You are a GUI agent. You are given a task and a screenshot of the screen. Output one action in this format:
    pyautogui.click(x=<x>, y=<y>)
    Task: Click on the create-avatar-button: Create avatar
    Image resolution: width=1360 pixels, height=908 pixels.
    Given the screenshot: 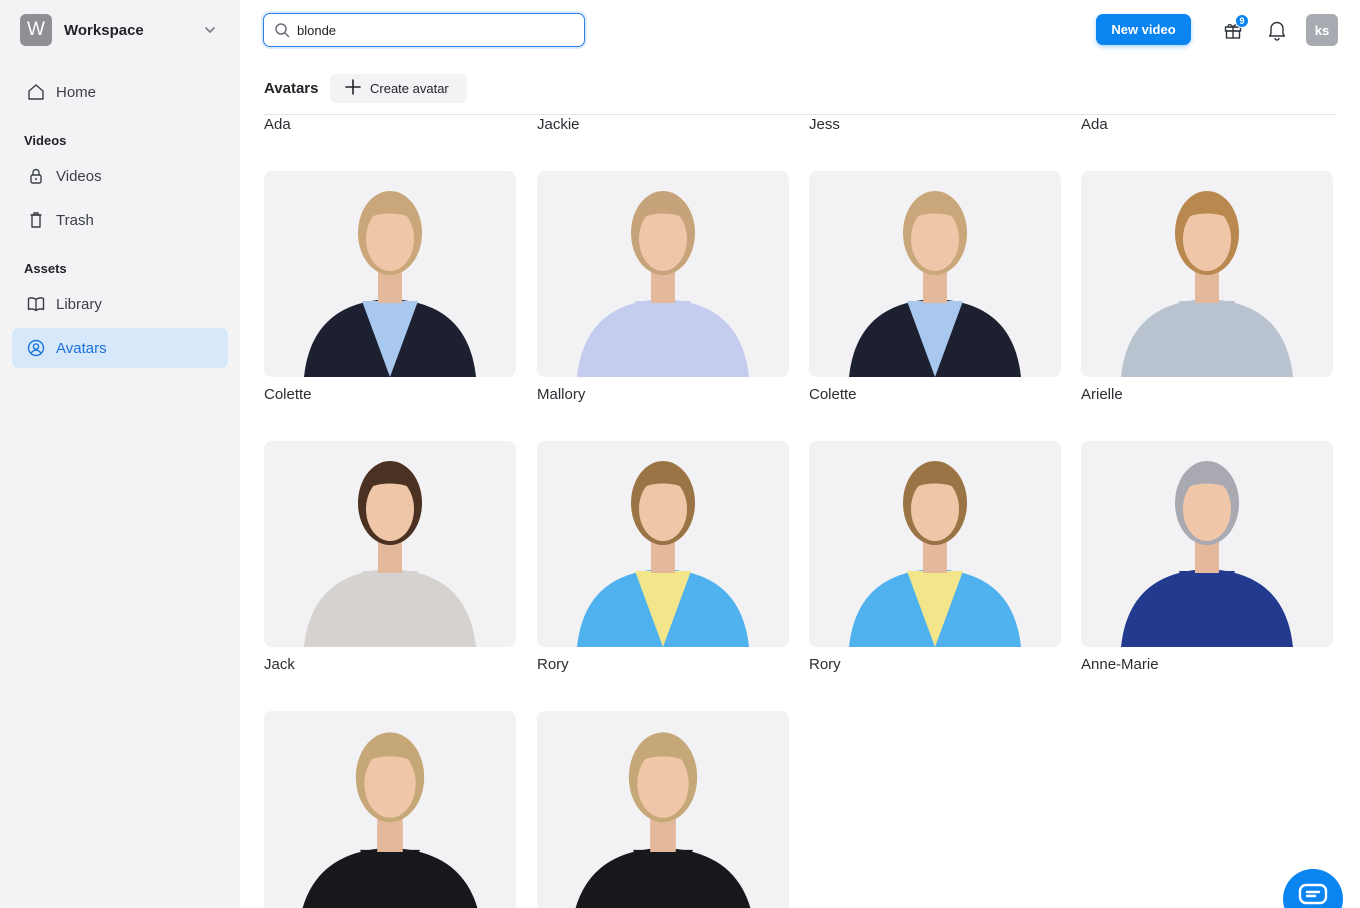 What is the action you would take?
    pyautogui.click(x=398, y=88)
    